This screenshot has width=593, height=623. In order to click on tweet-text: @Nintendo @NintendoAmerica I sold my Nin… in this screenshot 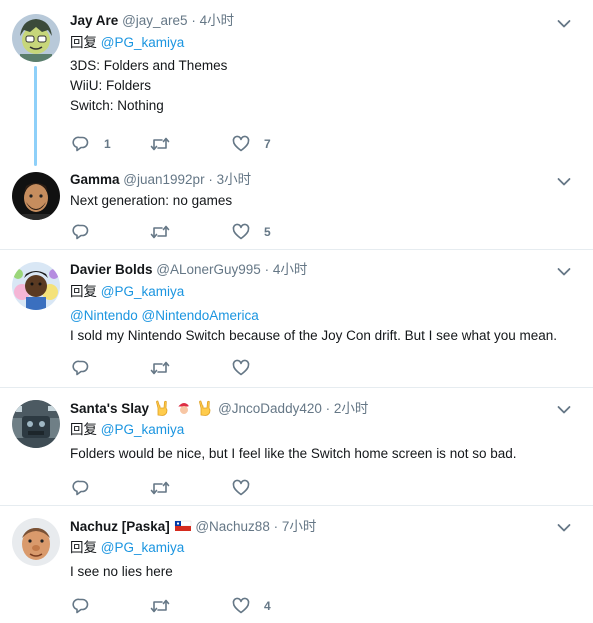, I will do `click(323, 326)`.